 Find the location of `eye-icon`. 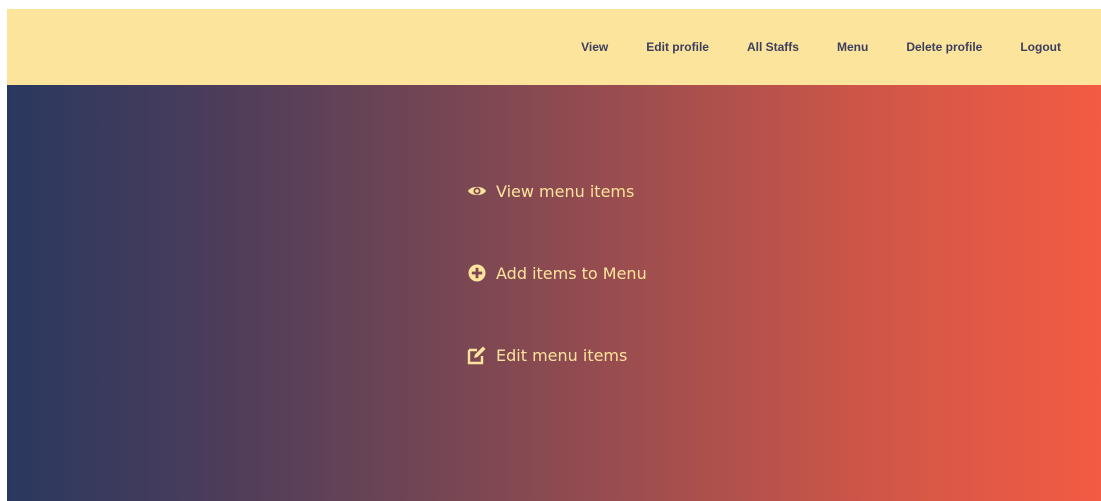

eye-icon is located at coordinates (477, 191).